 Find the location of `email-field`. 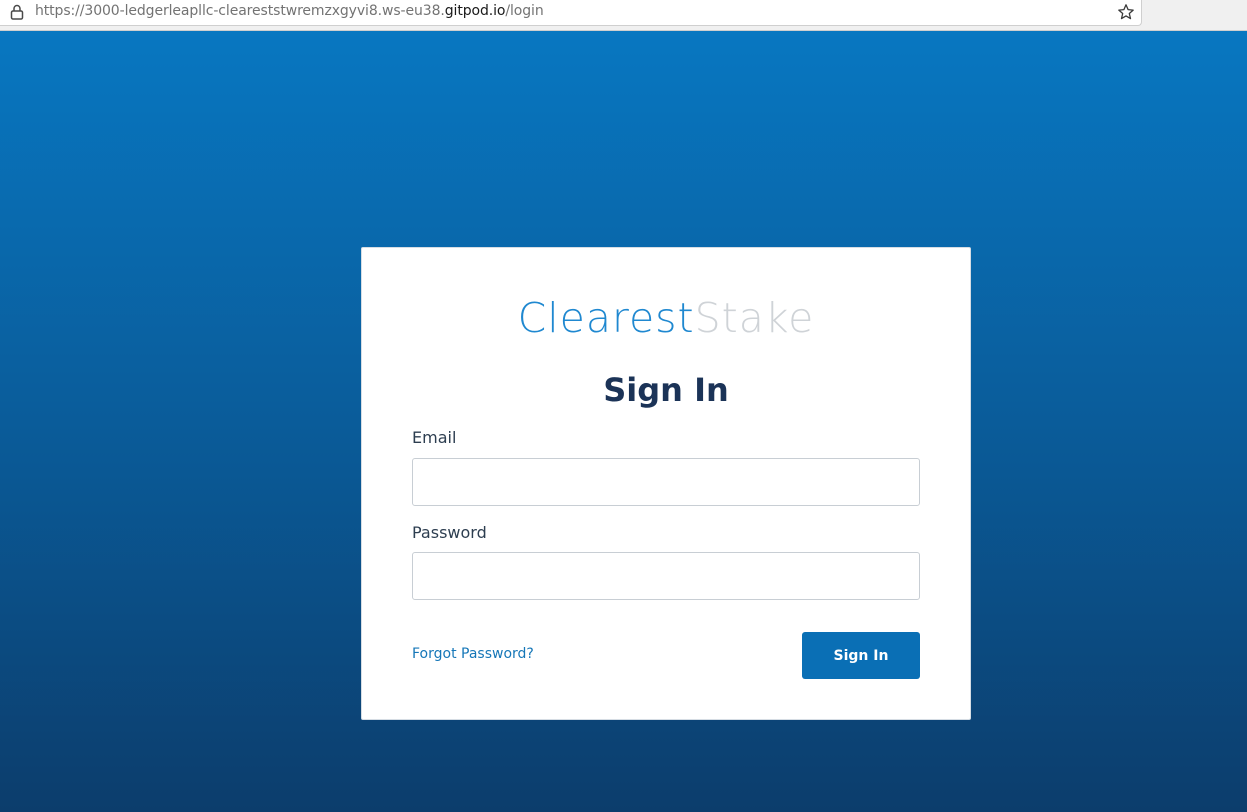

email-field is located at coordinates (666, 482).